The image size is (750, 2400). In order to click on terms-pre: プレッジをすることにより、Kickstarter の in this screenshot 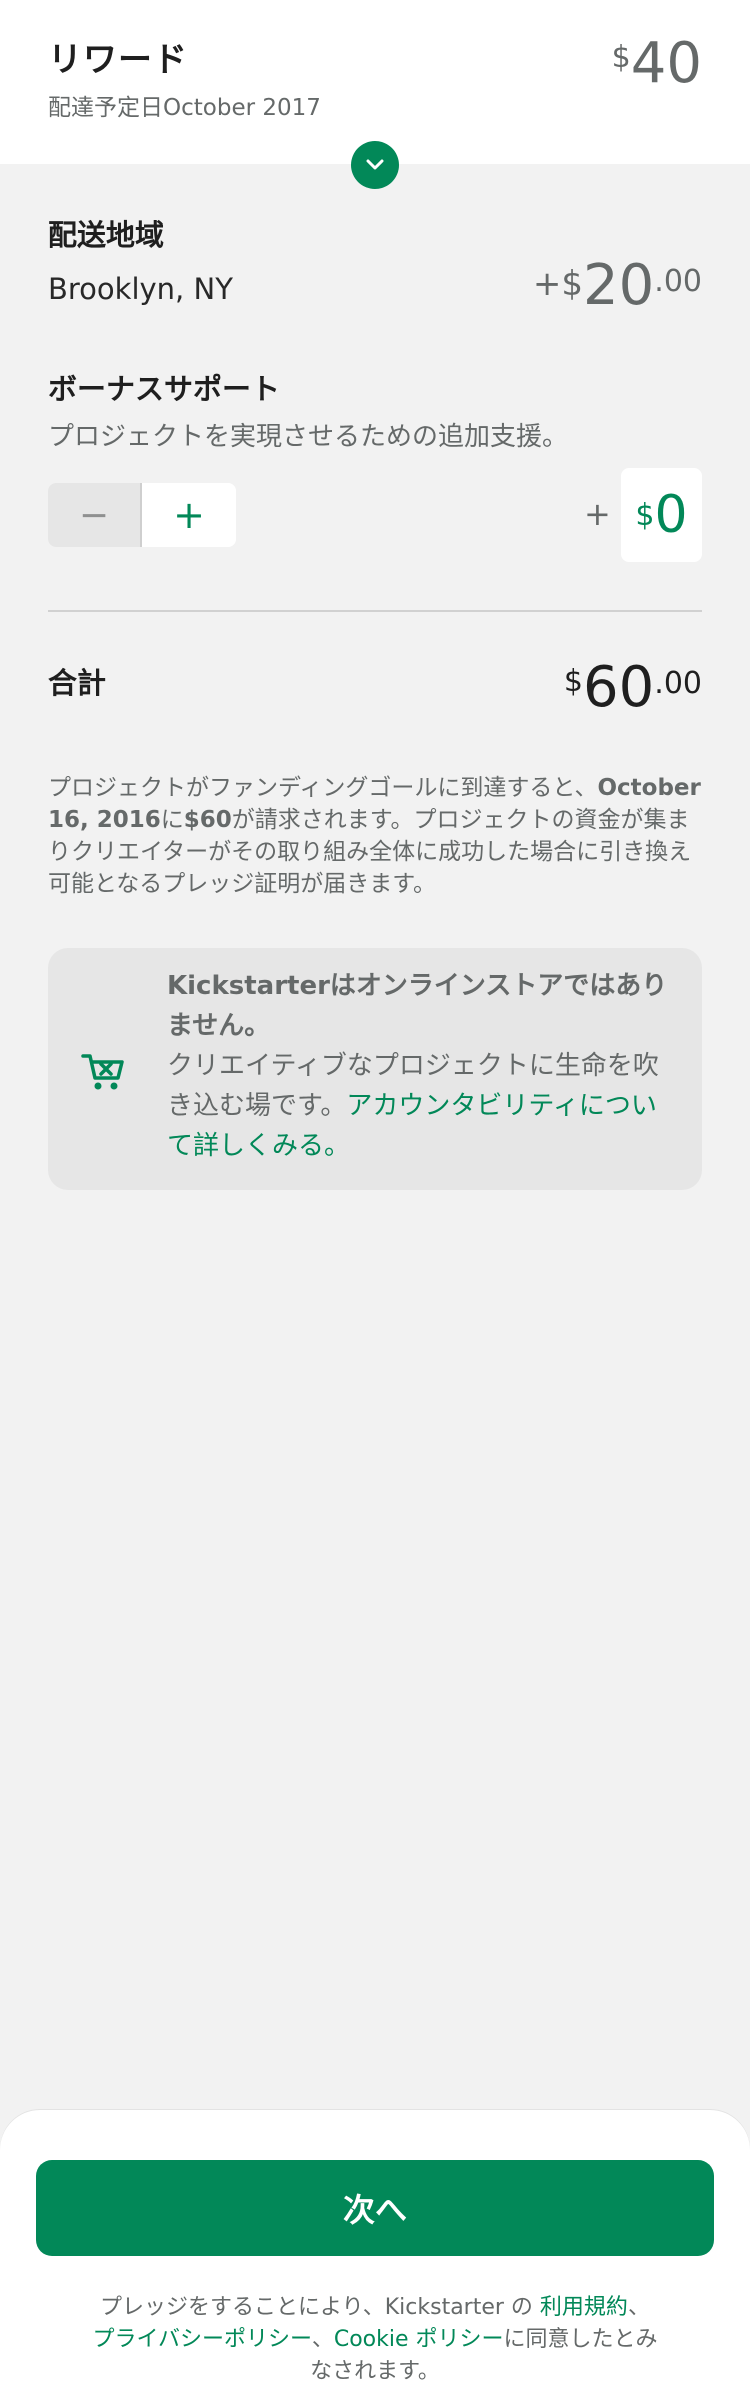, I will do `click(320, 2307)`.